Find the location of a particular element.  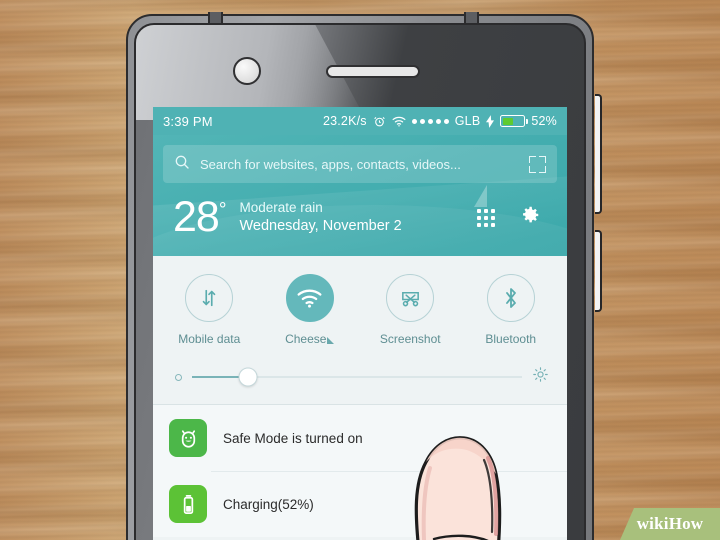

toggle-screenshot: Screenshot is located at coordinates (410, 310).